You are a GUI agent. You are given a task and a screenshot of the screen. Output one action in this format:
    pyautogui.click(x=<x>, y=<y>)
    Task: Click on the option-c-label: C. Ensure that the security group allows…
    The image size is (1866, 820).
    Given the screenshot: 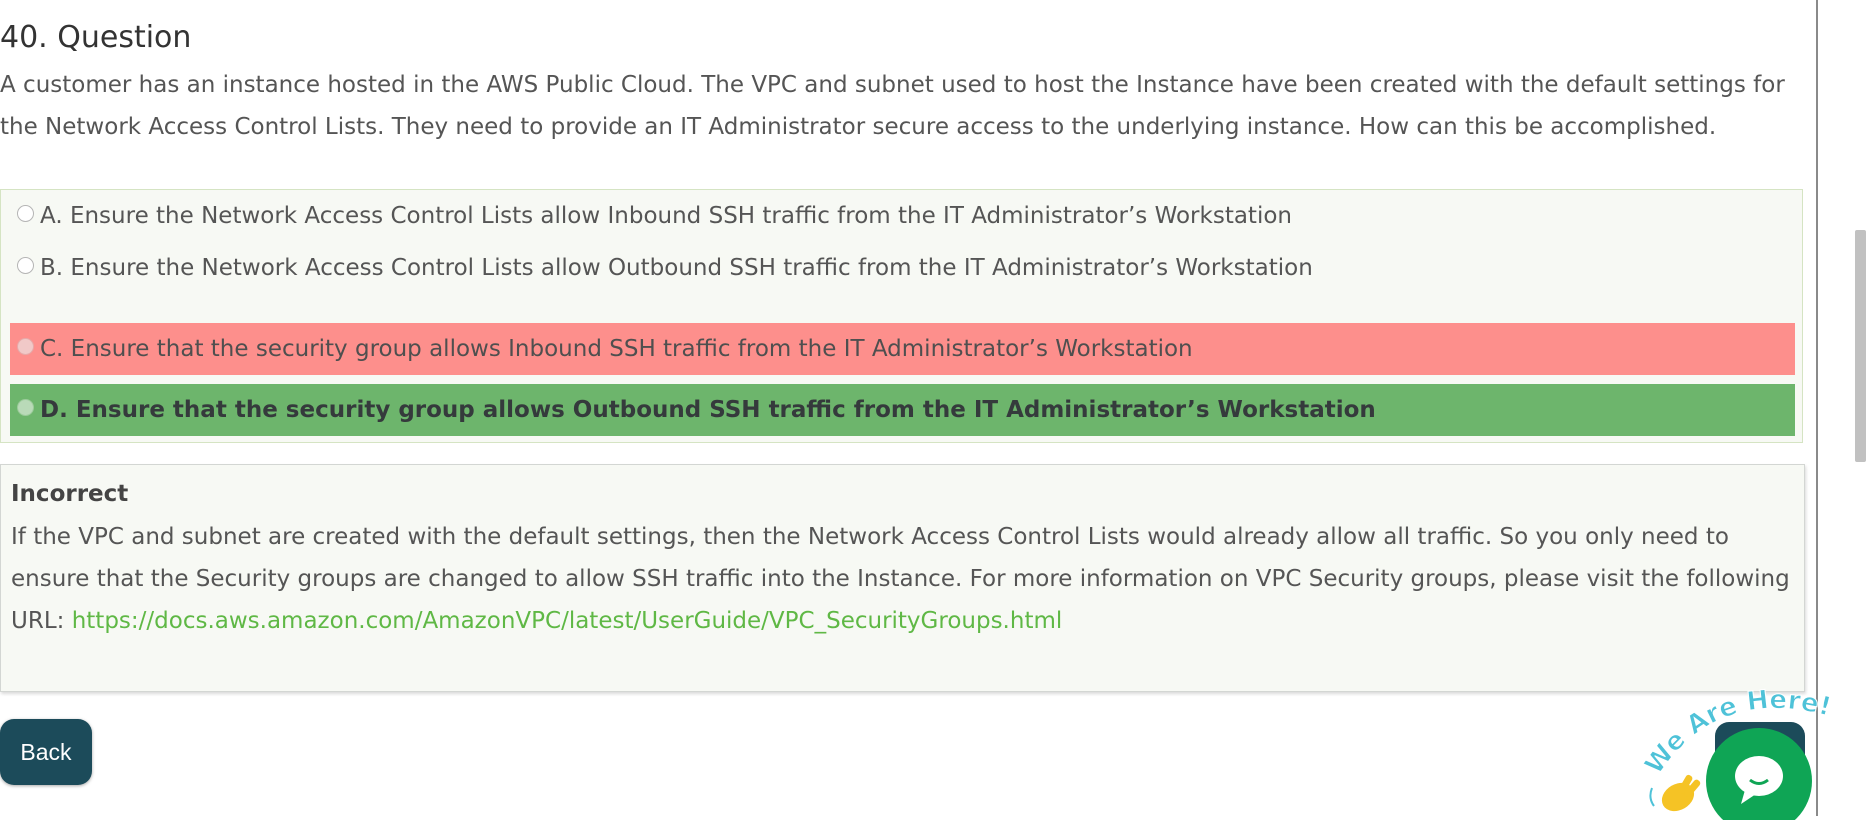 What is the action you would take?
    pyautogui.click(x=616, y=349)
    